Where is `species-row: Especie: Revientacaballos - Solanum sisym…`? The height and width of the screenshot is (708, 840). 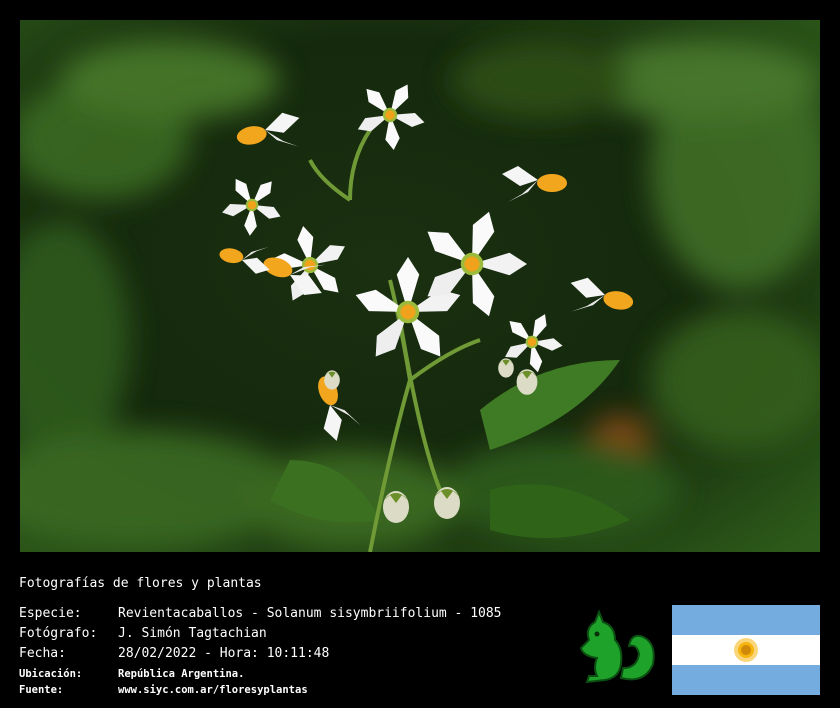 species-row: Especie: Revientacaballos - Solanum sisym… is located at coordinates (260, 613).